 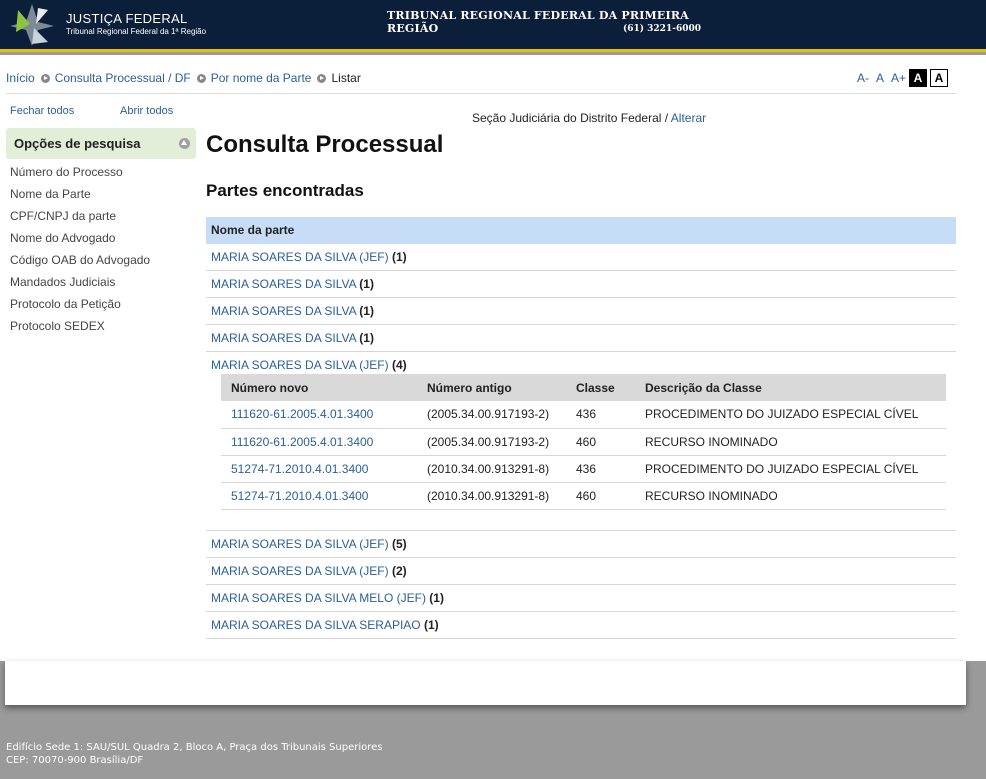 What do you see at coordinates (567, 118) in the screenshot?
I see `section-label: Seção Judiciária do Distrito Federal` at bounding box center [567, 118].